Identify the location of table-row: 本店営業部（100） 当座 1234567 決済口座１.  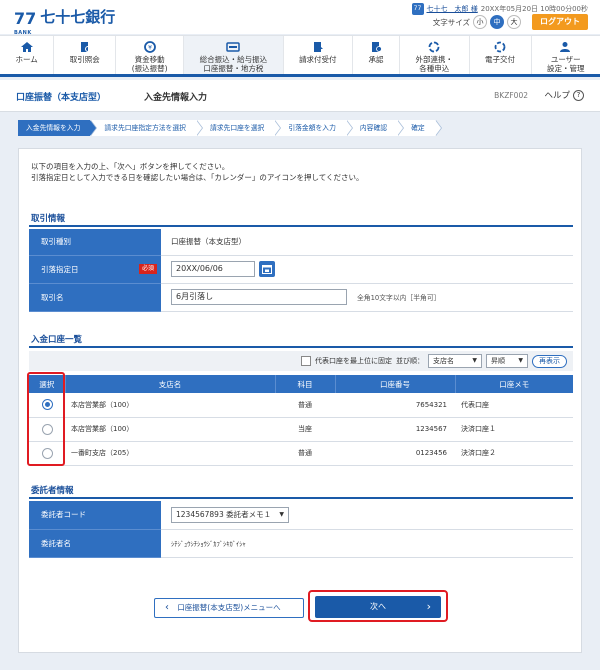
(301, 429).